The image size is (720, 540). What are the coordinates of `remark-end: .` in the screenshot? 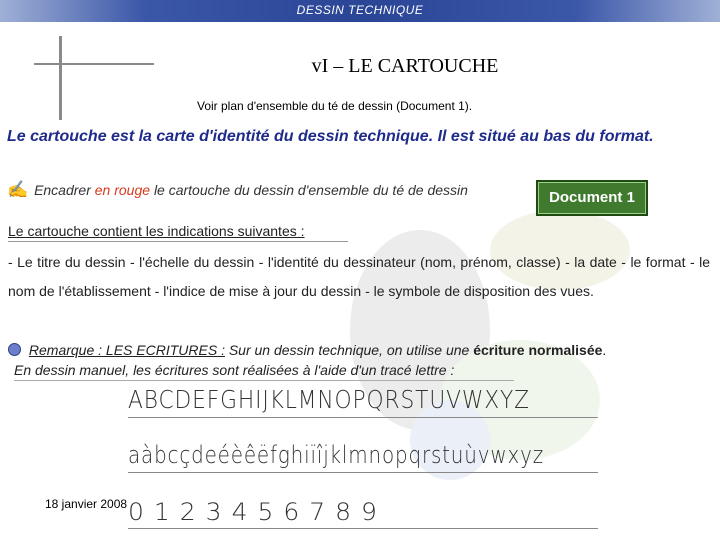 It's located at (604, 350).